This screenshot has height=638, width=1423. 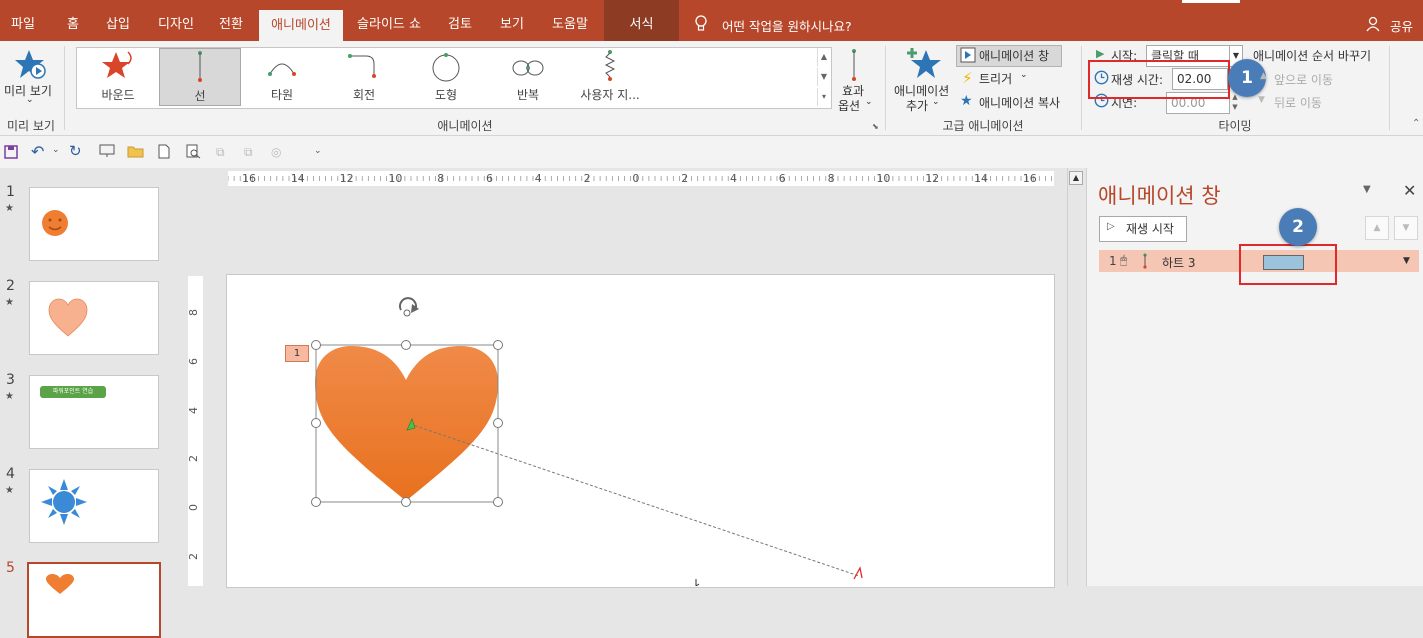 What do you see at coordinates (641, 20) in the screenshot?
I see `tab-format: 서식` at bounding box center [641, 20].